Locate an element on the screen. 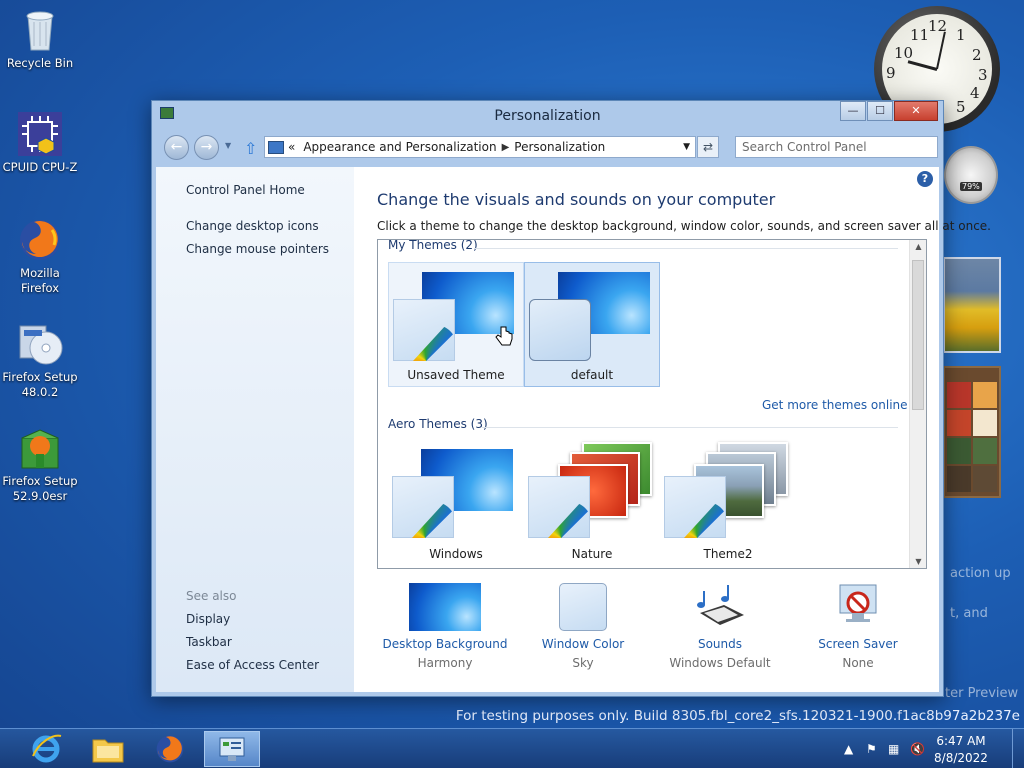  hand-cursor-icon is located at coordinates (504, 336).